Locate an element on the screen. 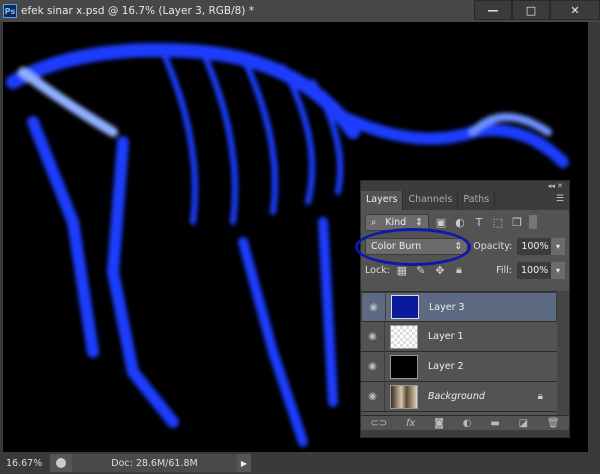 The height and width of the screenshot is (474, 600). status-menu-arrow-icon: ▶ is located at coordinates (244, 463).